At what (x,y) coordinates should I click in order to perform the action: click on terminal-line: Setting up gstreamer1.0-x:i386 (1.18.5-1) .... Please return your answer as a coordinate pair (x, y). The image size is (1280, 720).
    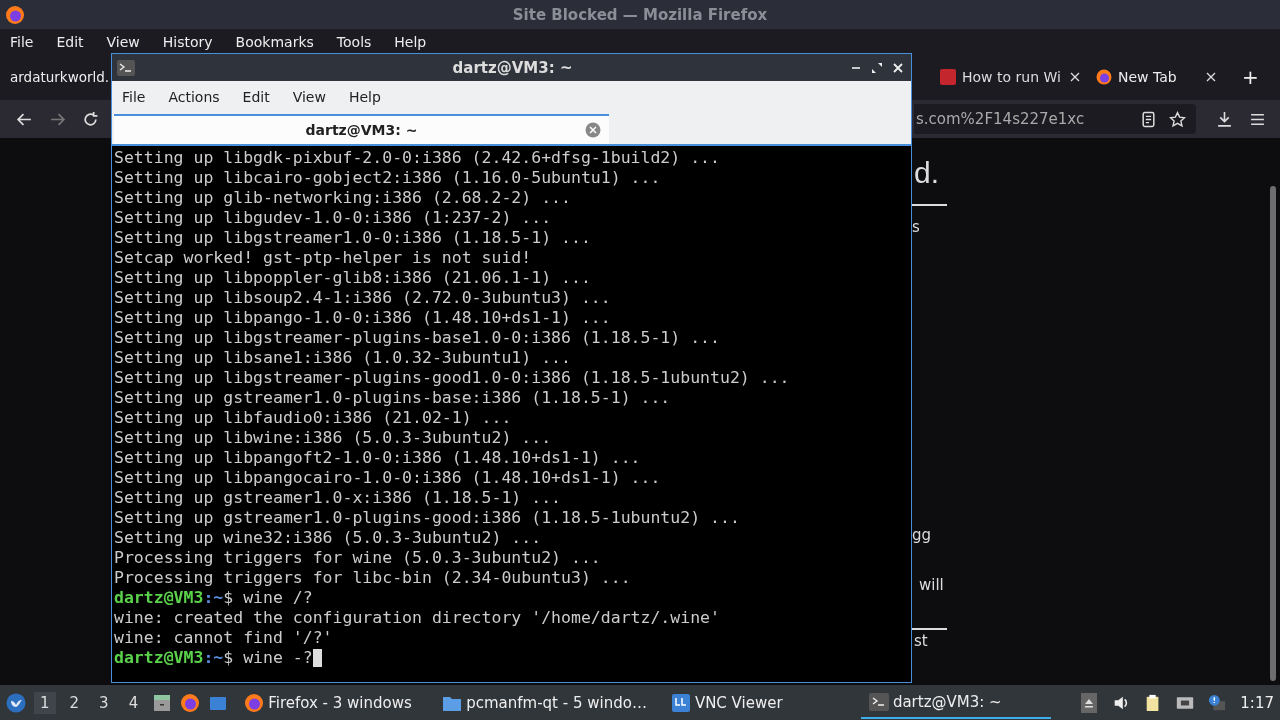
    Looking at the image, I should click on (338, 498).